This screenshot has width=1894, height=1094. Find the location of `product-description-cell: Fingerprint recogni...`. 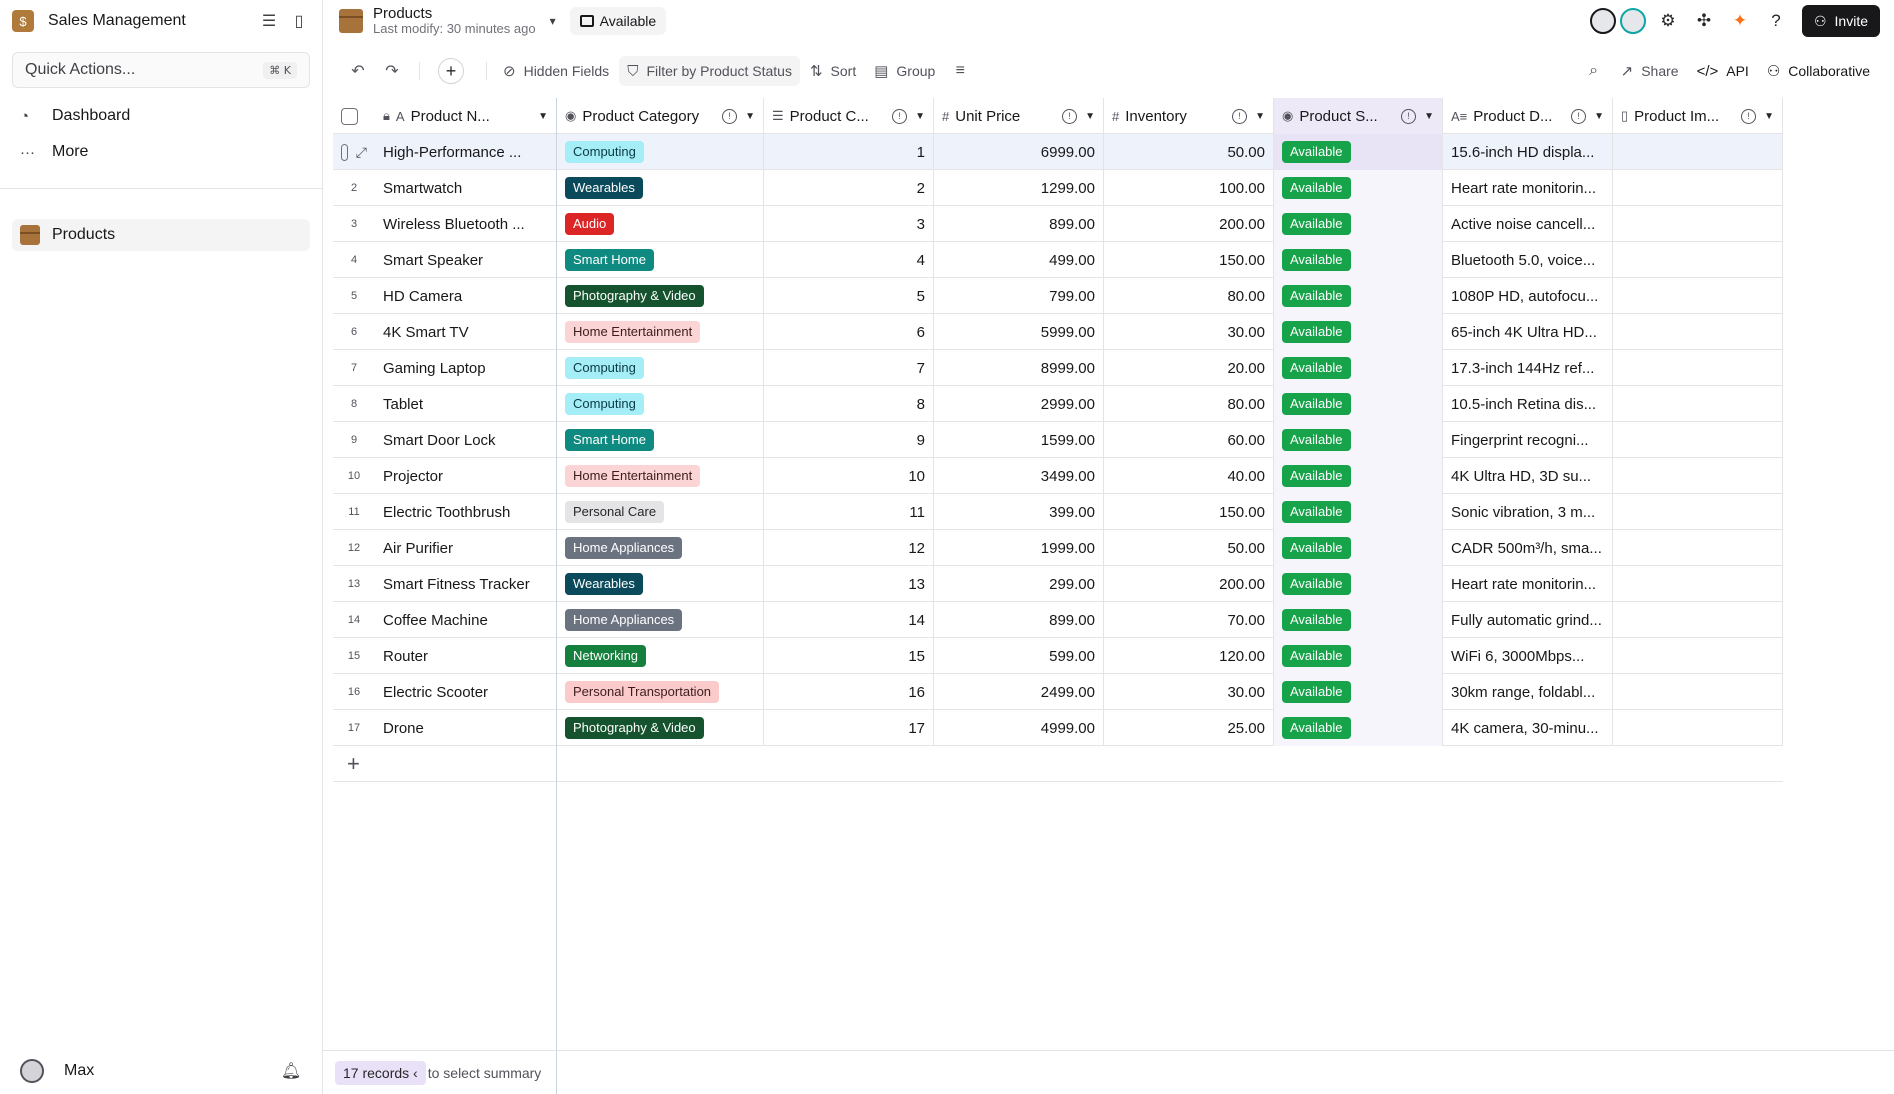

product-description-cell: Fingerprint recogni... is located at coordinates (1528, 440).